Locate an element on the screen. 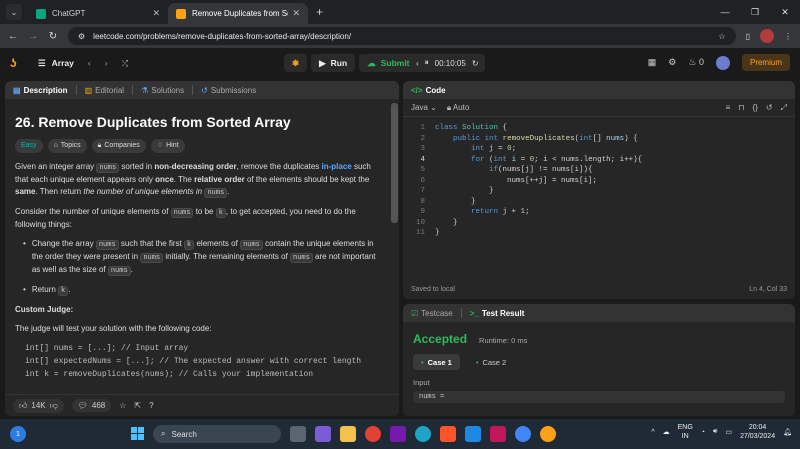 This screenshot has width=800, height=449. bookmark-icon: ⊓ is located at coordinates (741, 108).